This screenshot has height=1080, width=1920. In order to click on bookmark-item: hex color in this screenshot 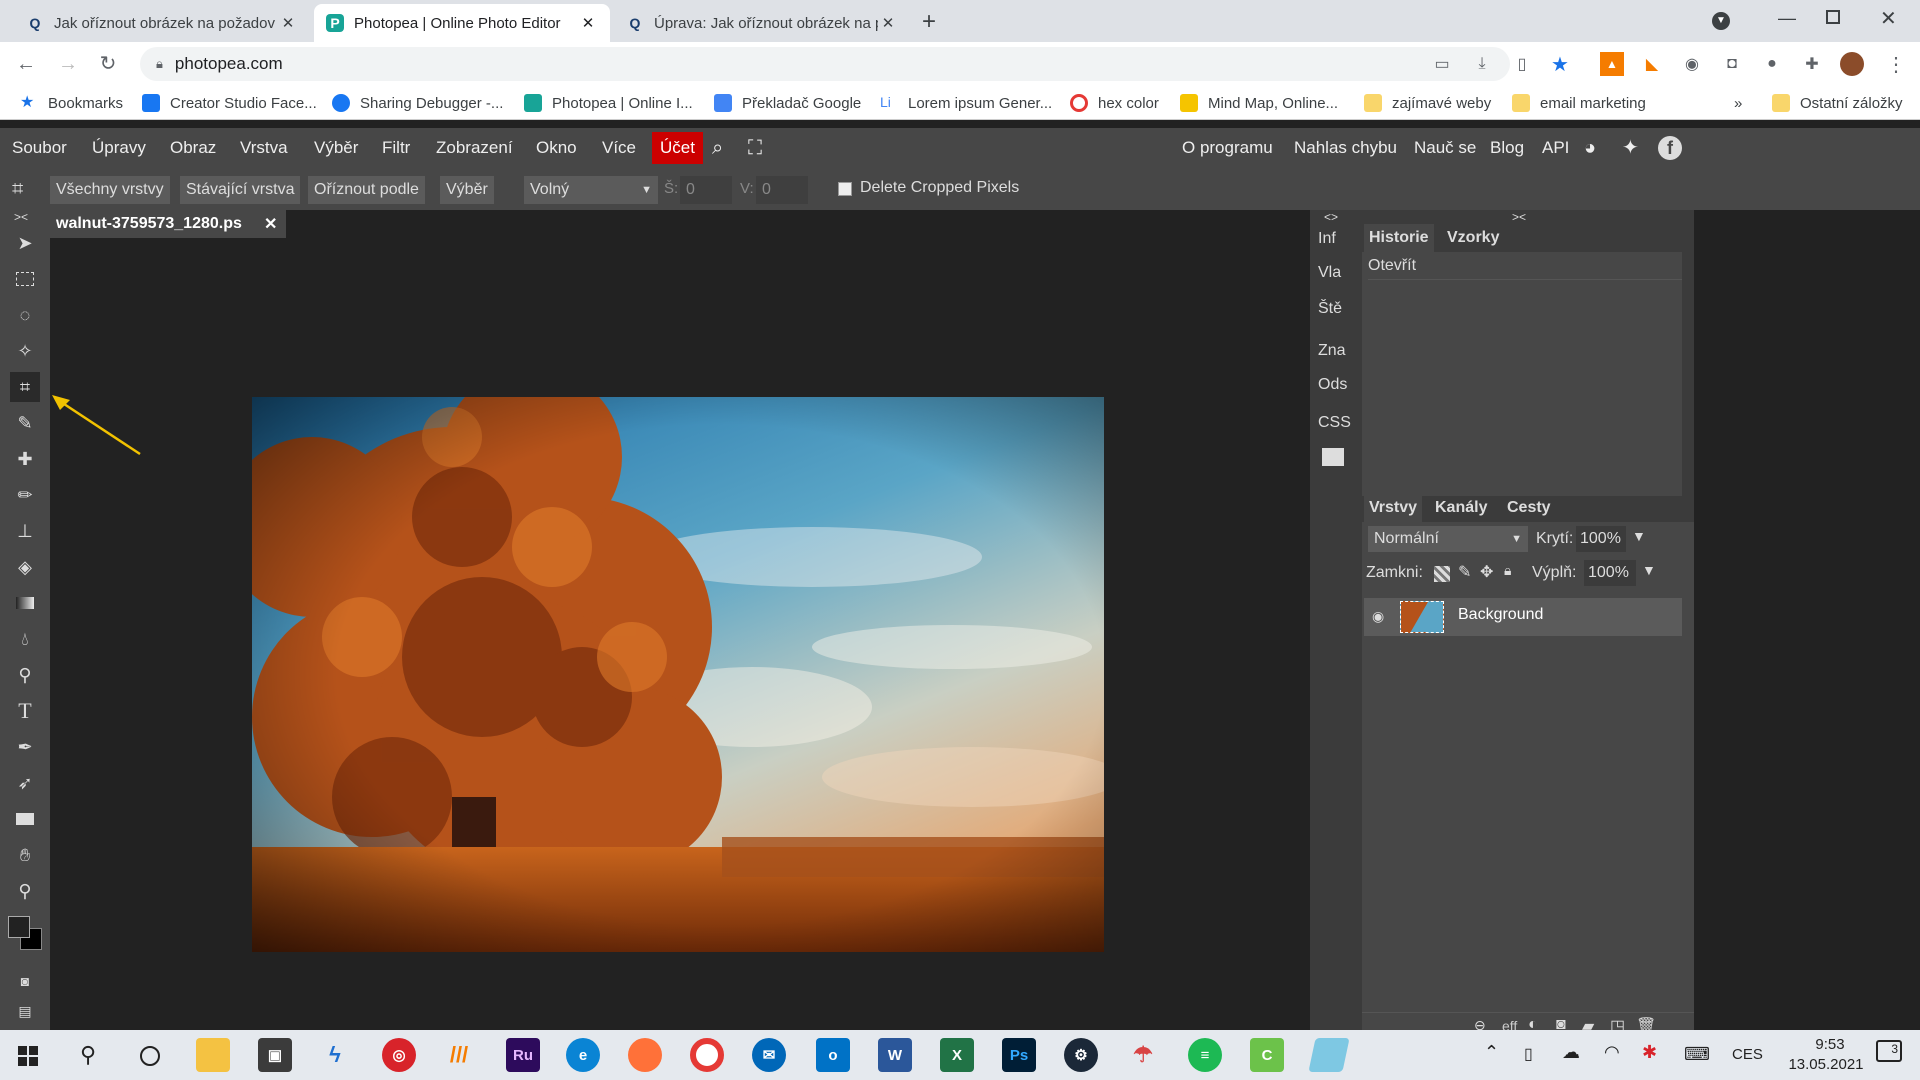, I will do `click(1114, 103)`.